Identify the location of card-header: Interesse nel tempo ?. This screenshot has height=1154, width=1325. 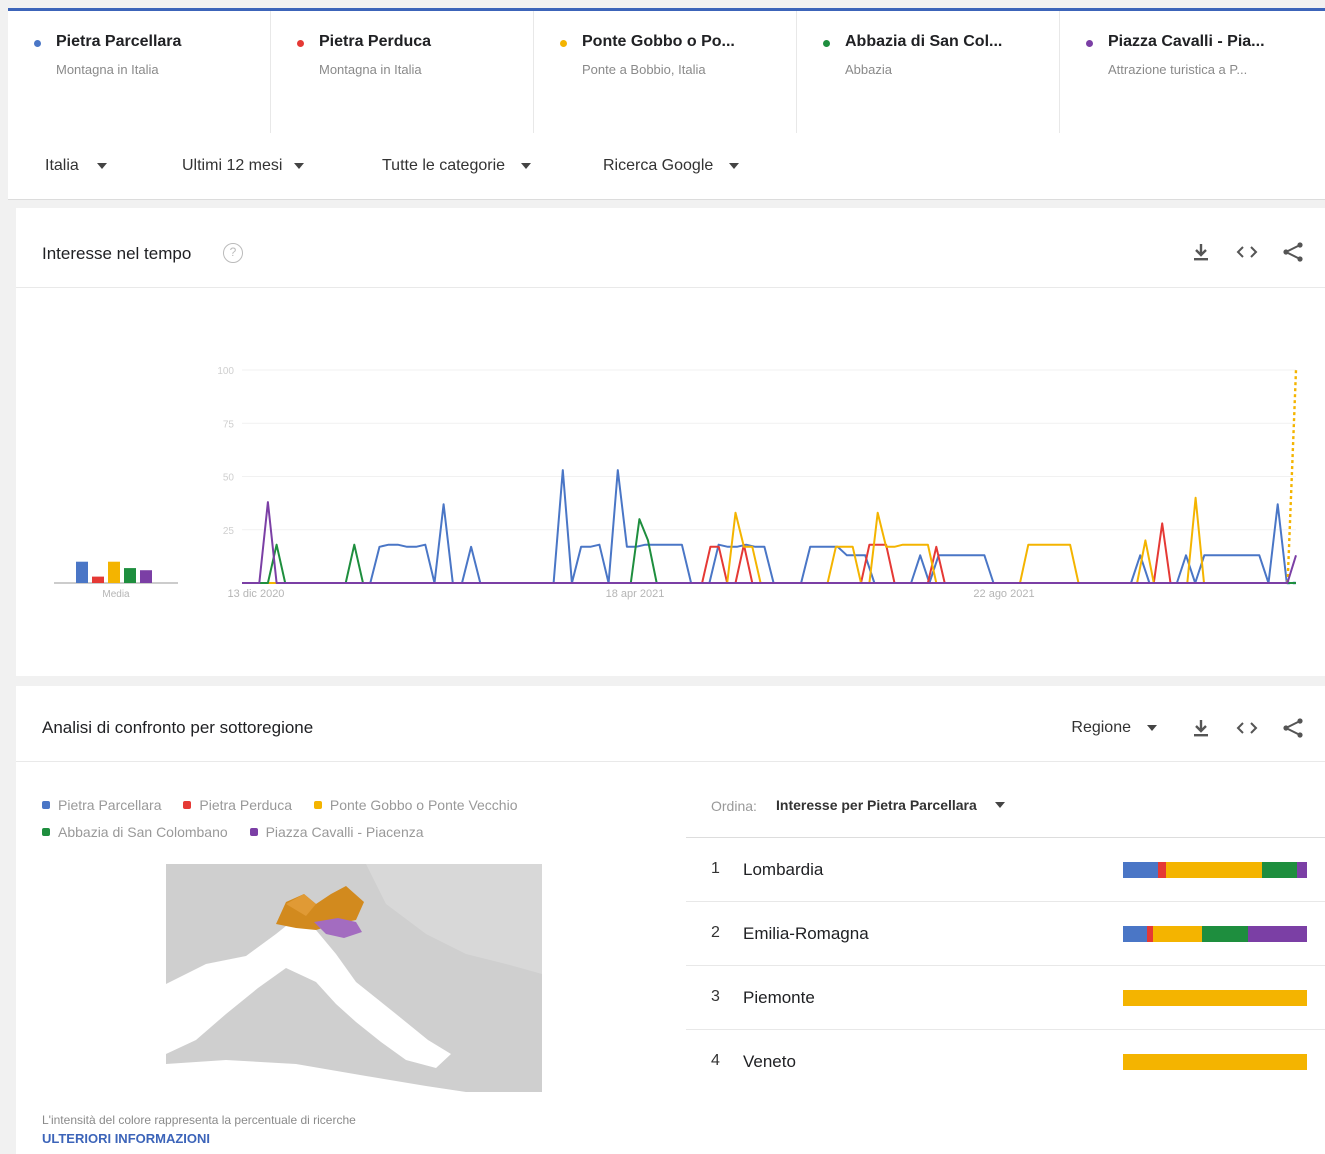
(670, 248).